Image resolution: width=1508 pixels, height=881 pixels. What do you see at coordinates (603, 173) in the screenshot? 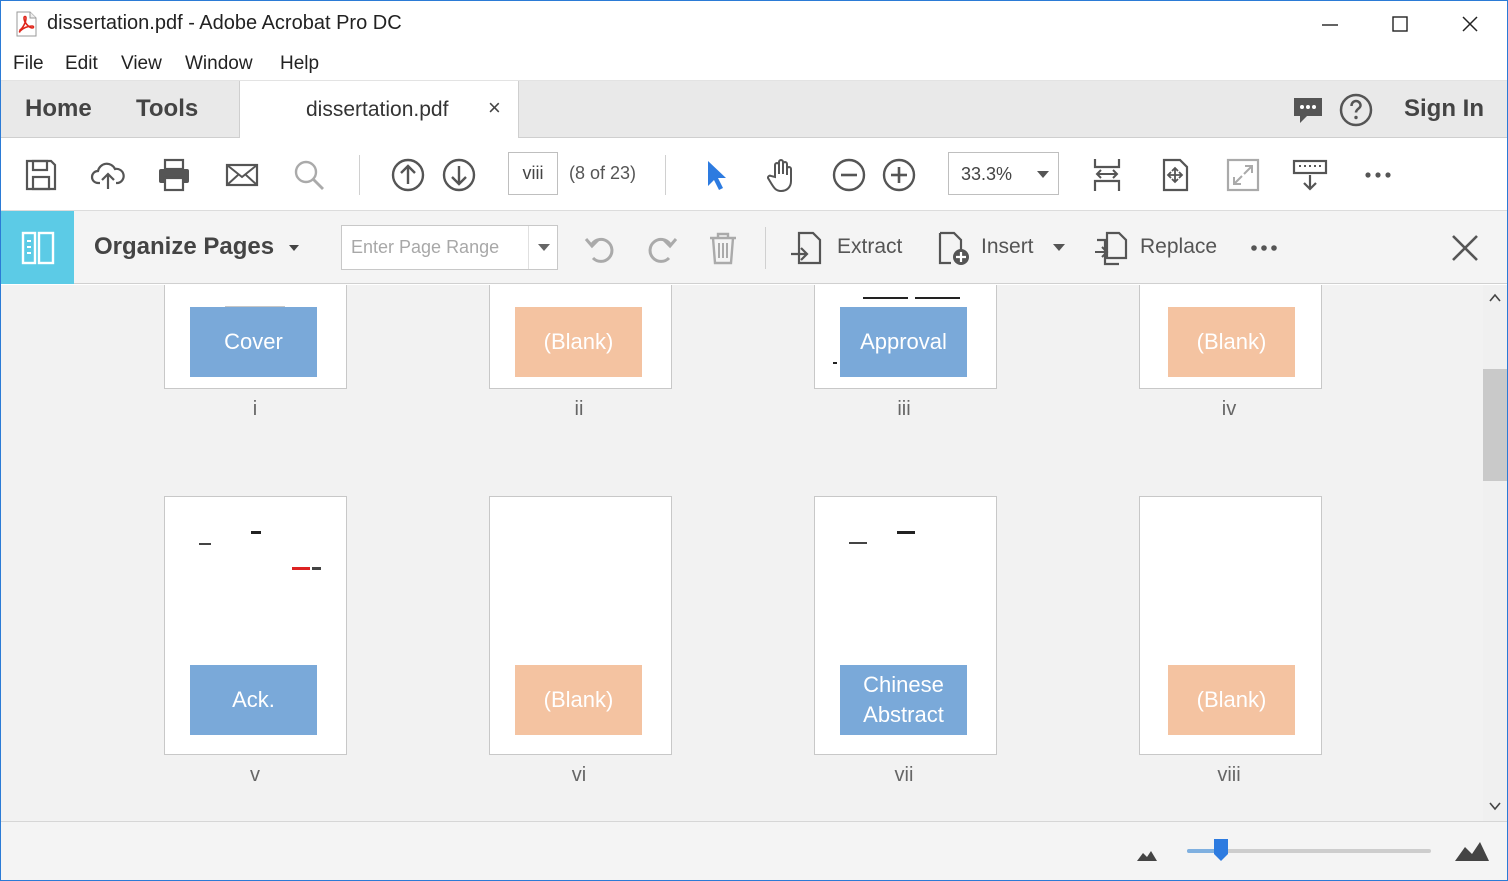
I see `page-count-label: (8 of 23)` at bounding box center [603, 173].